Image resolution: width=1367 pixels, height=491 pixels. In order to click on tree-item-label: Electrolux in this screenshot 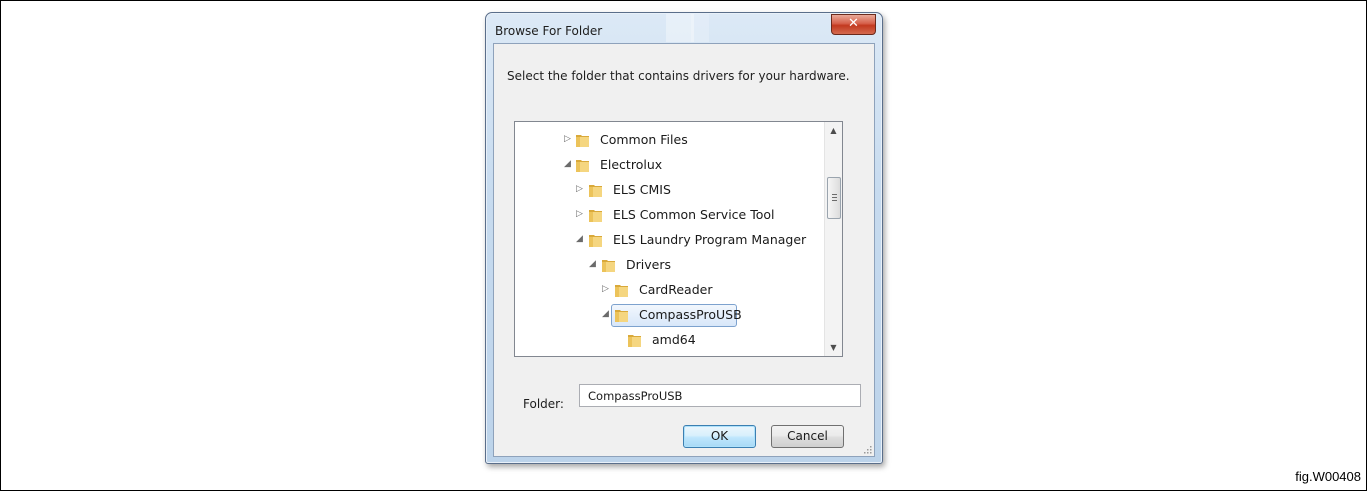, I will do `click(631, 164)`.